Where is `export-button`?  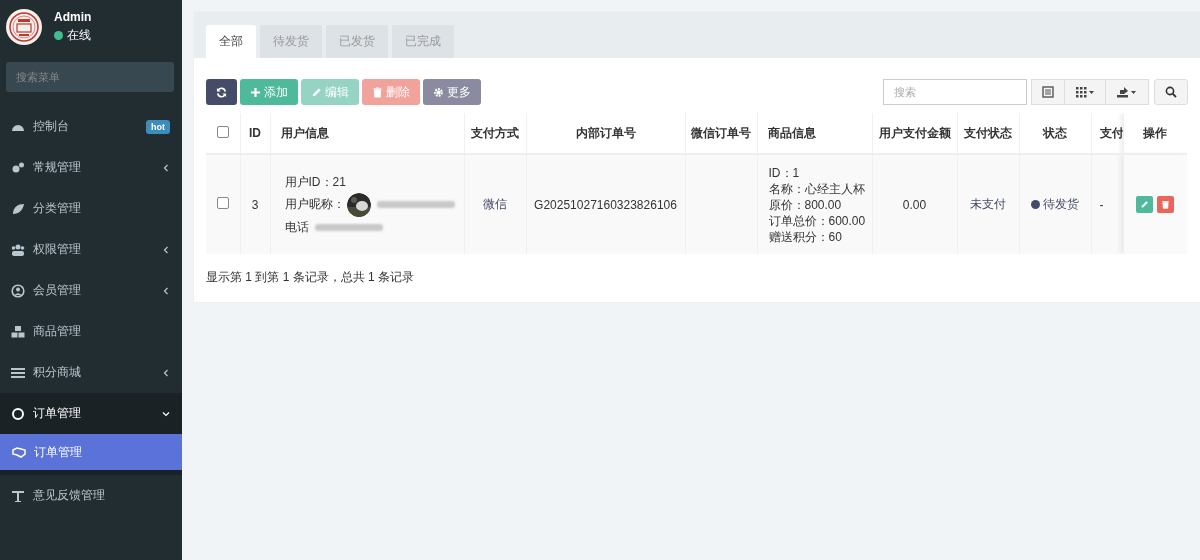
export-button is located at coordinates (1127, 92).